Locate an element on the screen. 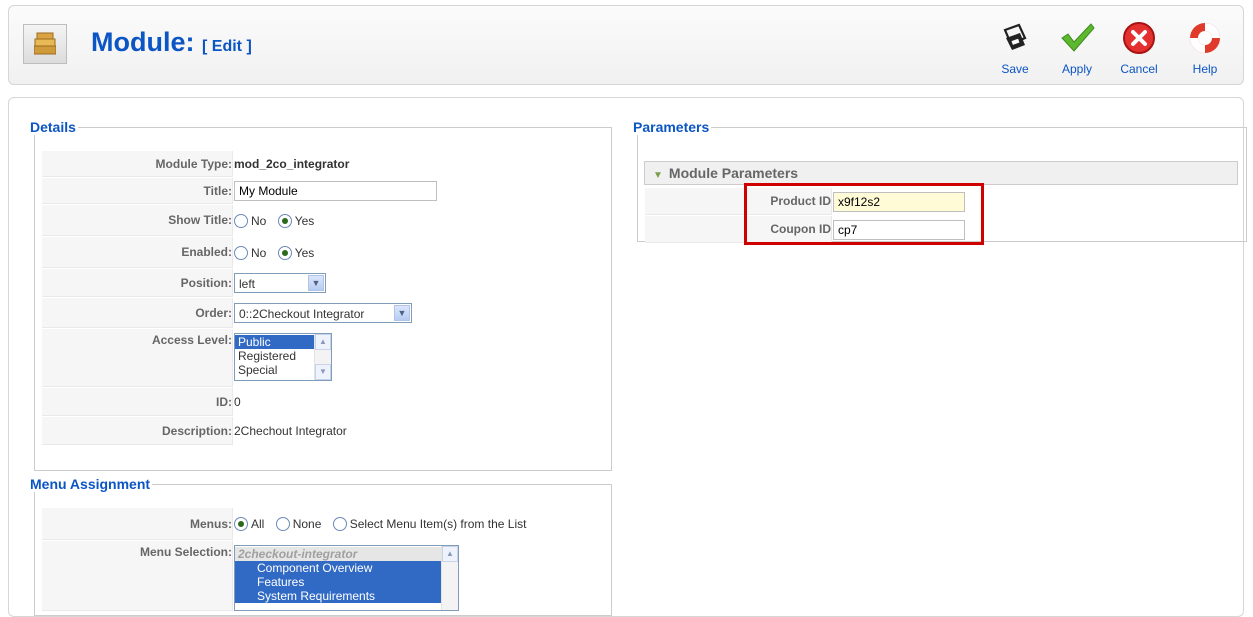  menus-none-radio is located at coordinates (282, 524).